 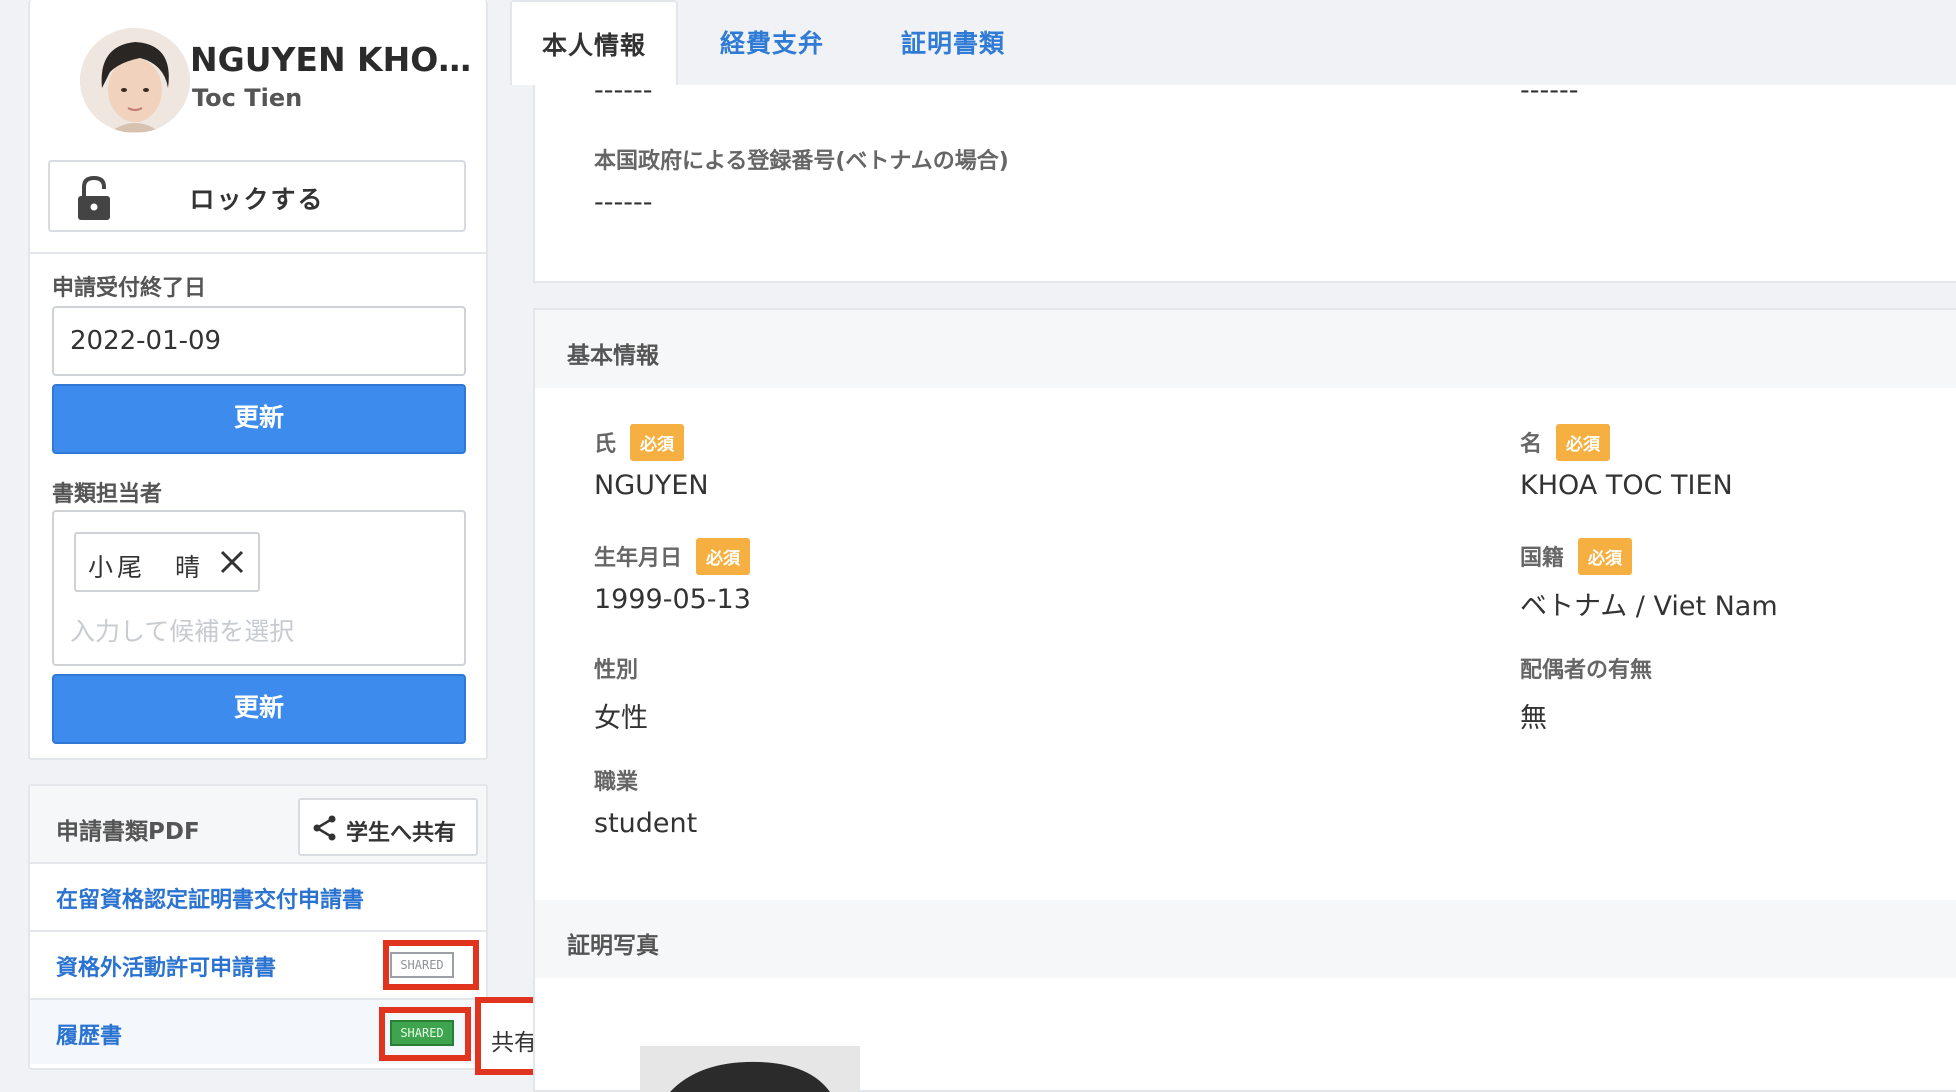 I want to click on gender-value: 女性, so click(x=621, y=718).